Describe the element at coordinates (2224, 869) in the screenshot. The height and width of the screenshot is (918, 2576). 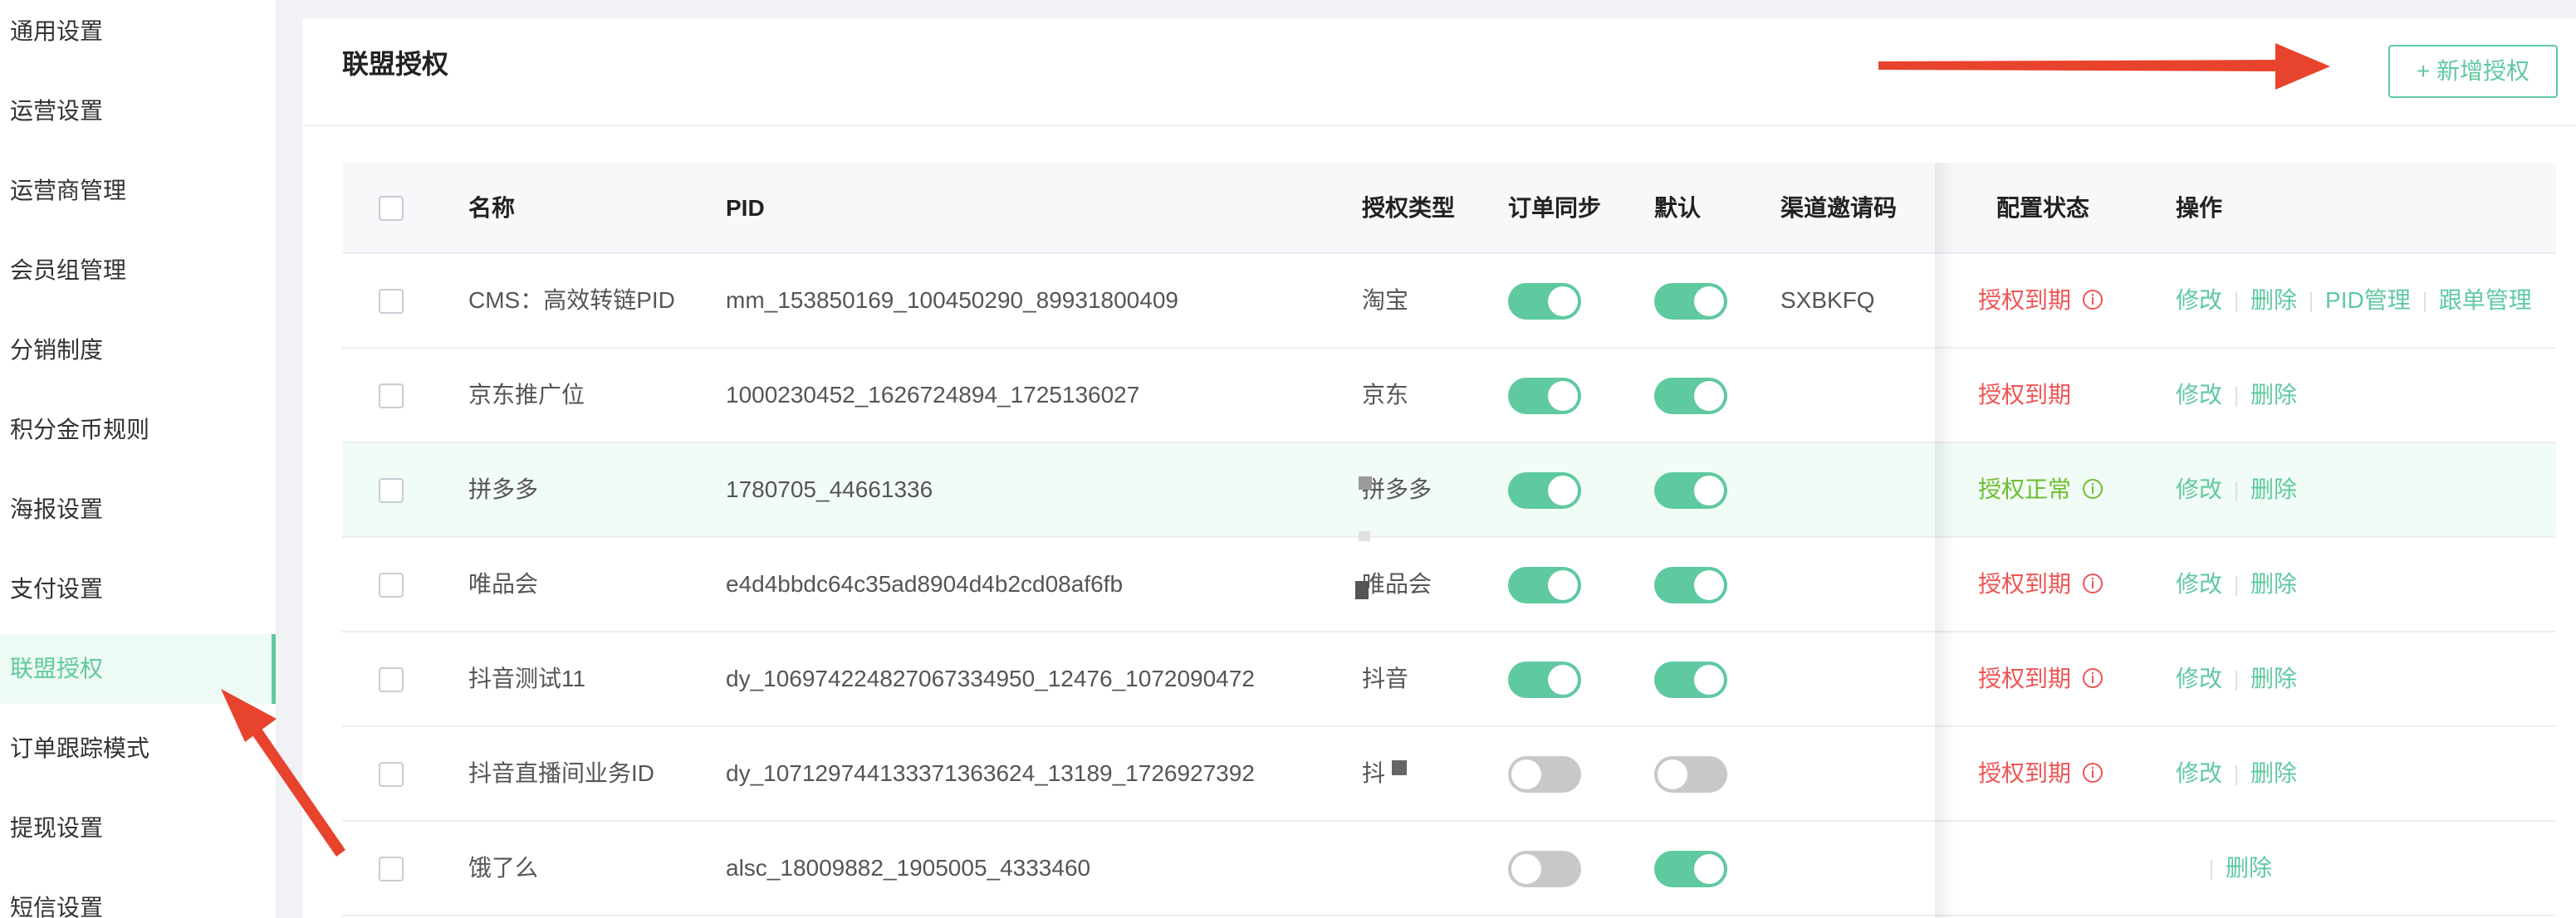
I see `row-actions: 删除` at that location.